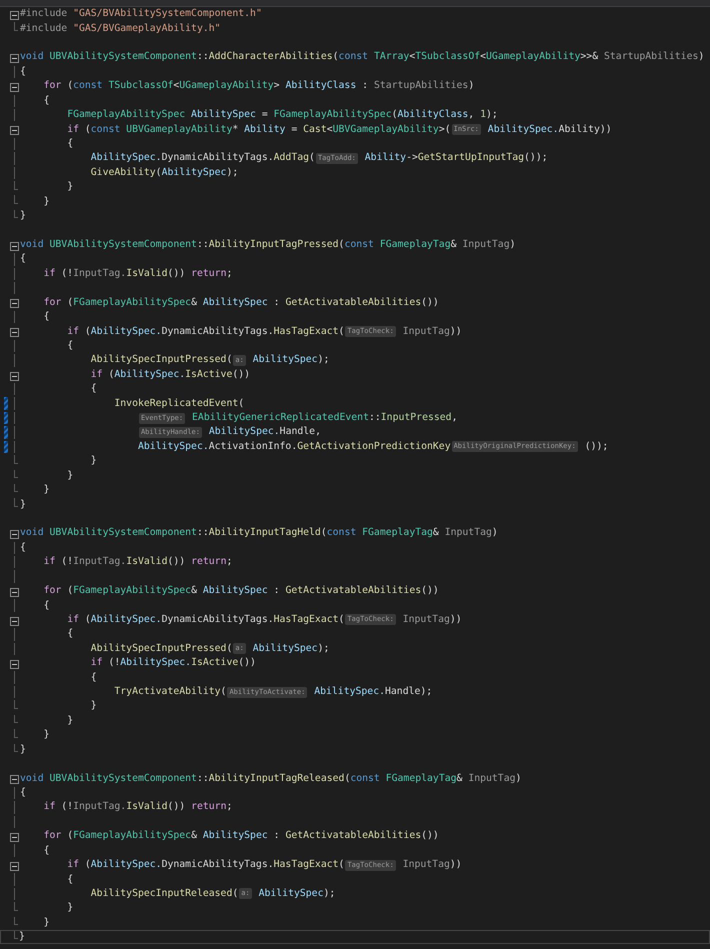  I want to click on code-text: AbilitySpec.ActivationInfo.GetActivationPredictionKey, so click(294, 447).